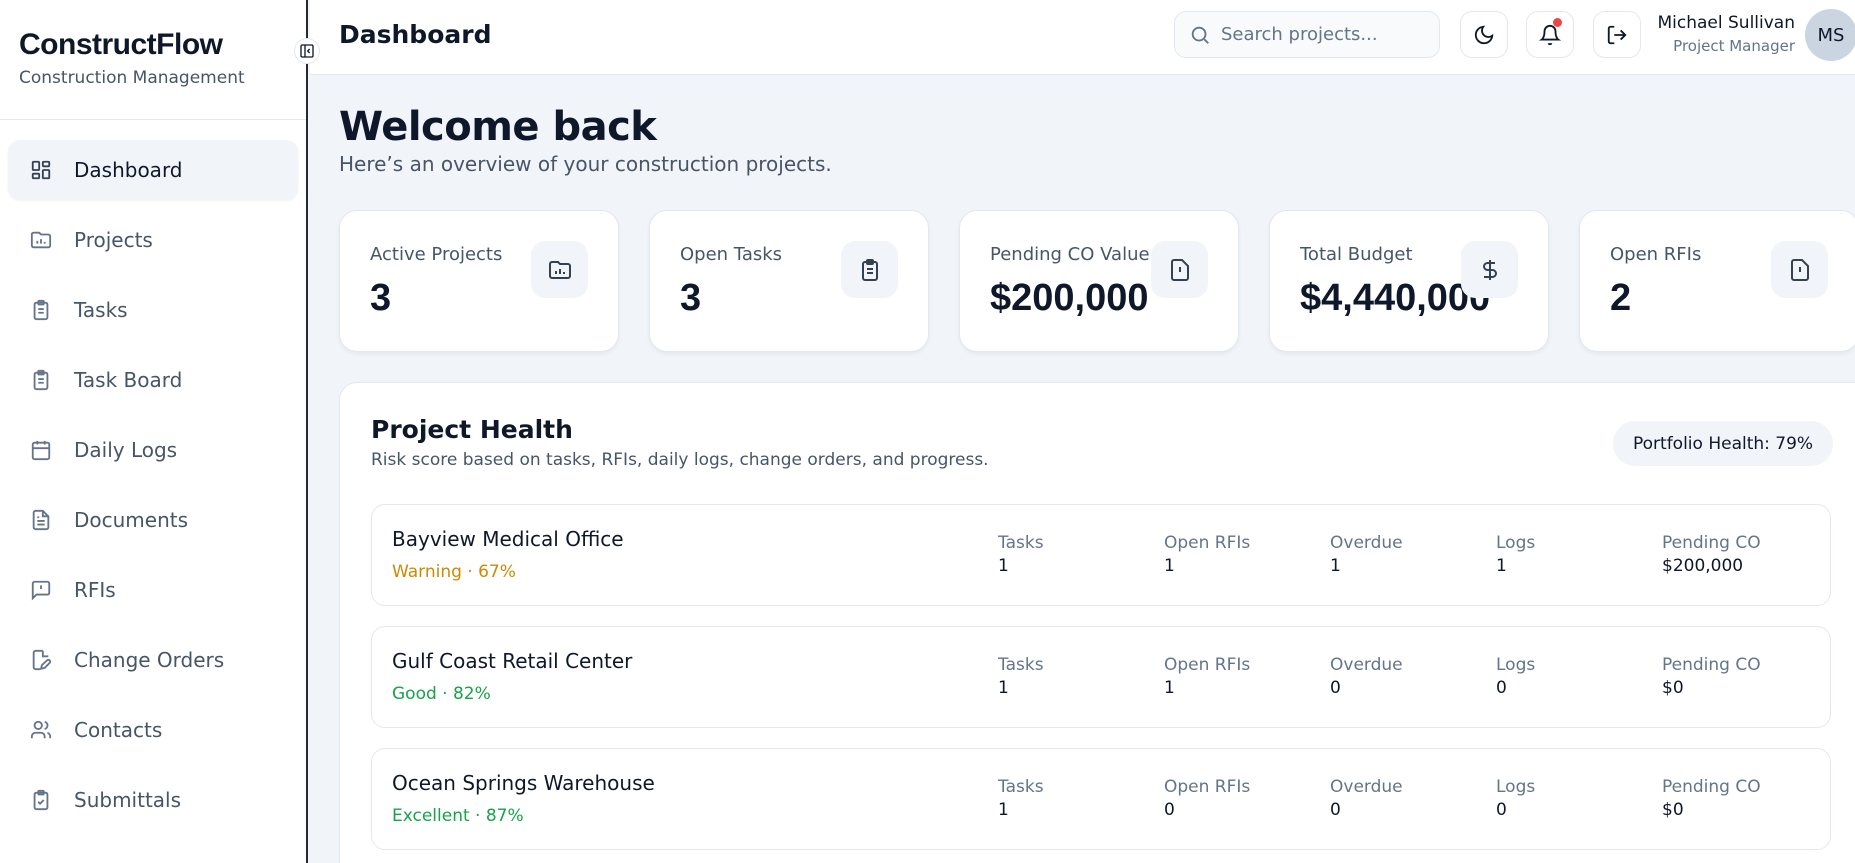 The height and width of the screenshot is (863, 1855). I want to click on sidebar-item-change-orders: Change Orders, so click(153, 660).